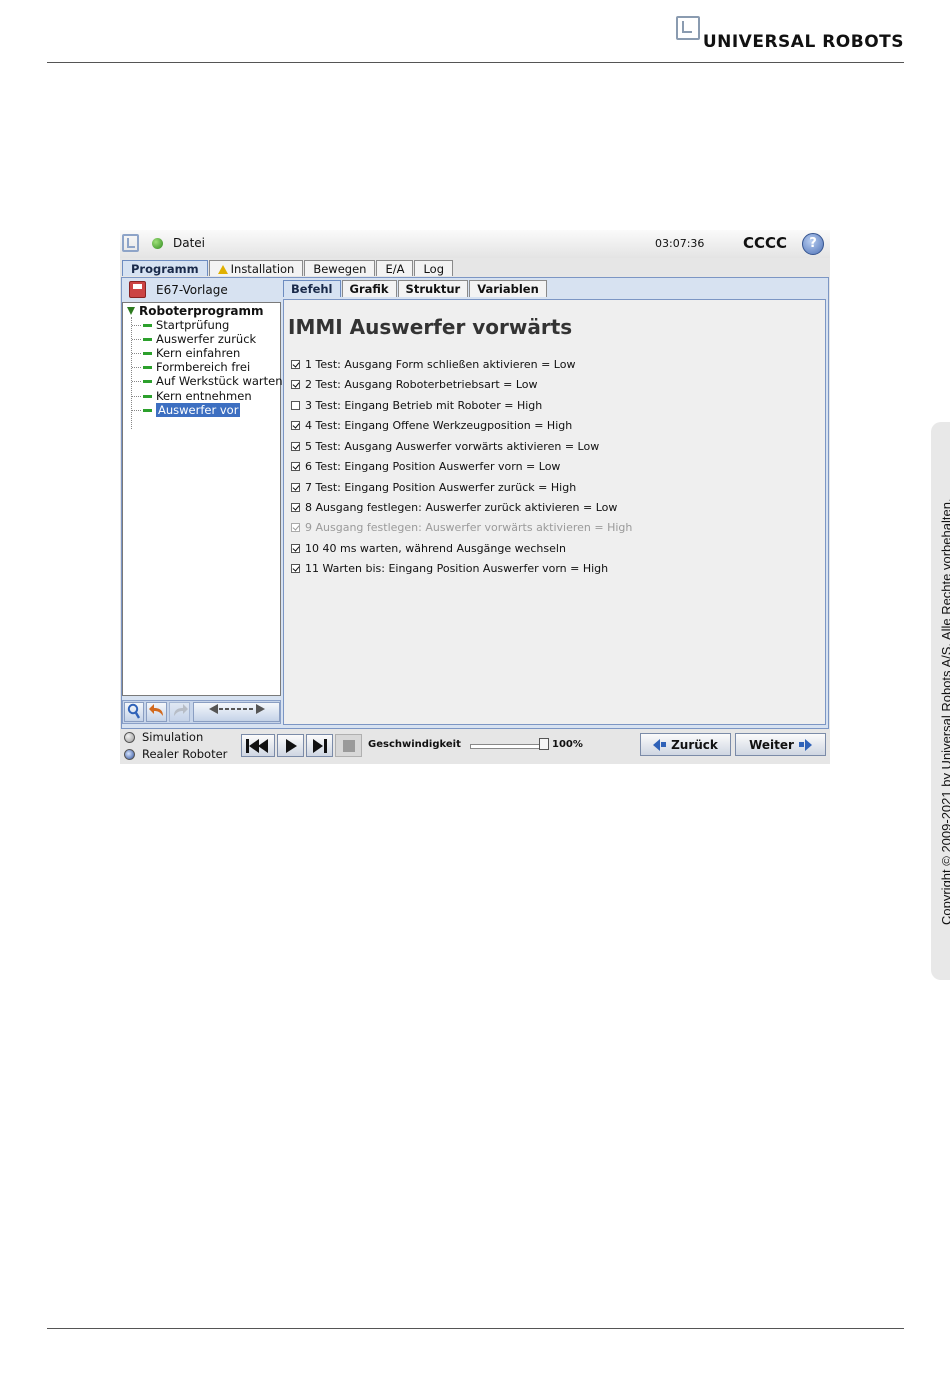 The height and width of the screenshot is (1378, 950). What do you see at coordinates (219, 381) in the screenshot?
I see `tree-item-label: Auf Werkstück warten` at bounding box center [219, 381].